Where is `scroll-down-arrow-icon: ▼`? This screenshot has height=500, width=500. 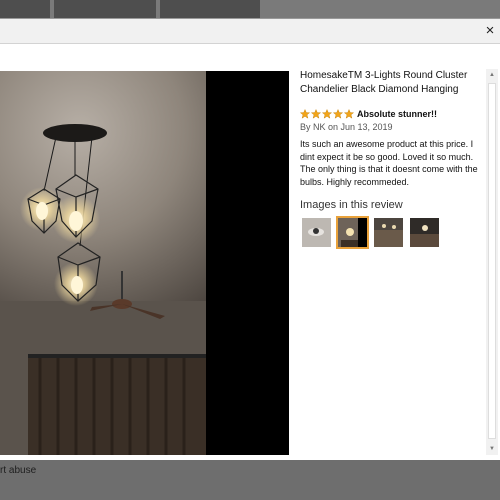
scroll-down-arrow-icon: ▼ is located at coordinates (492, 449).